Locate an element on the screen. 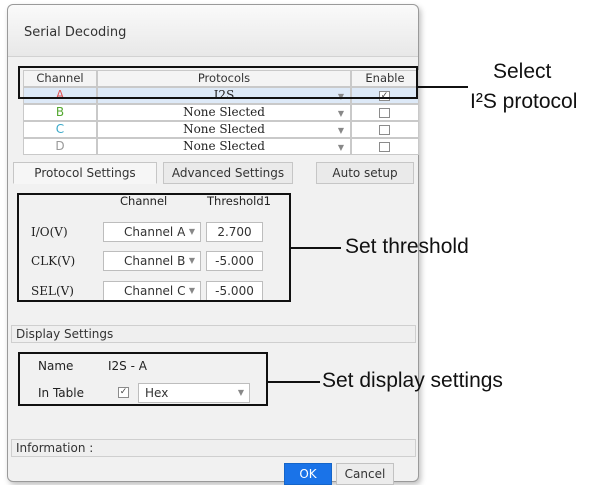 The width and height of the screenshot is (600, 485). table-row: D None Slected ▼ is located at coordinates (221, 146).